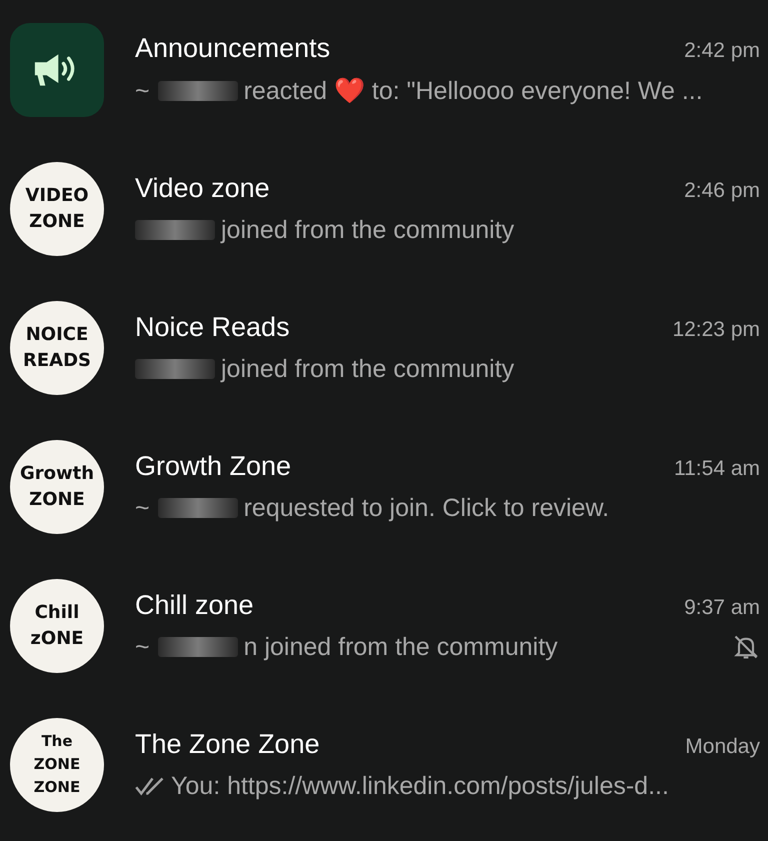  Describe the element at coordinates (722, 190) in the screenshot. I see `chat-time: 2:46 pm` at that location.